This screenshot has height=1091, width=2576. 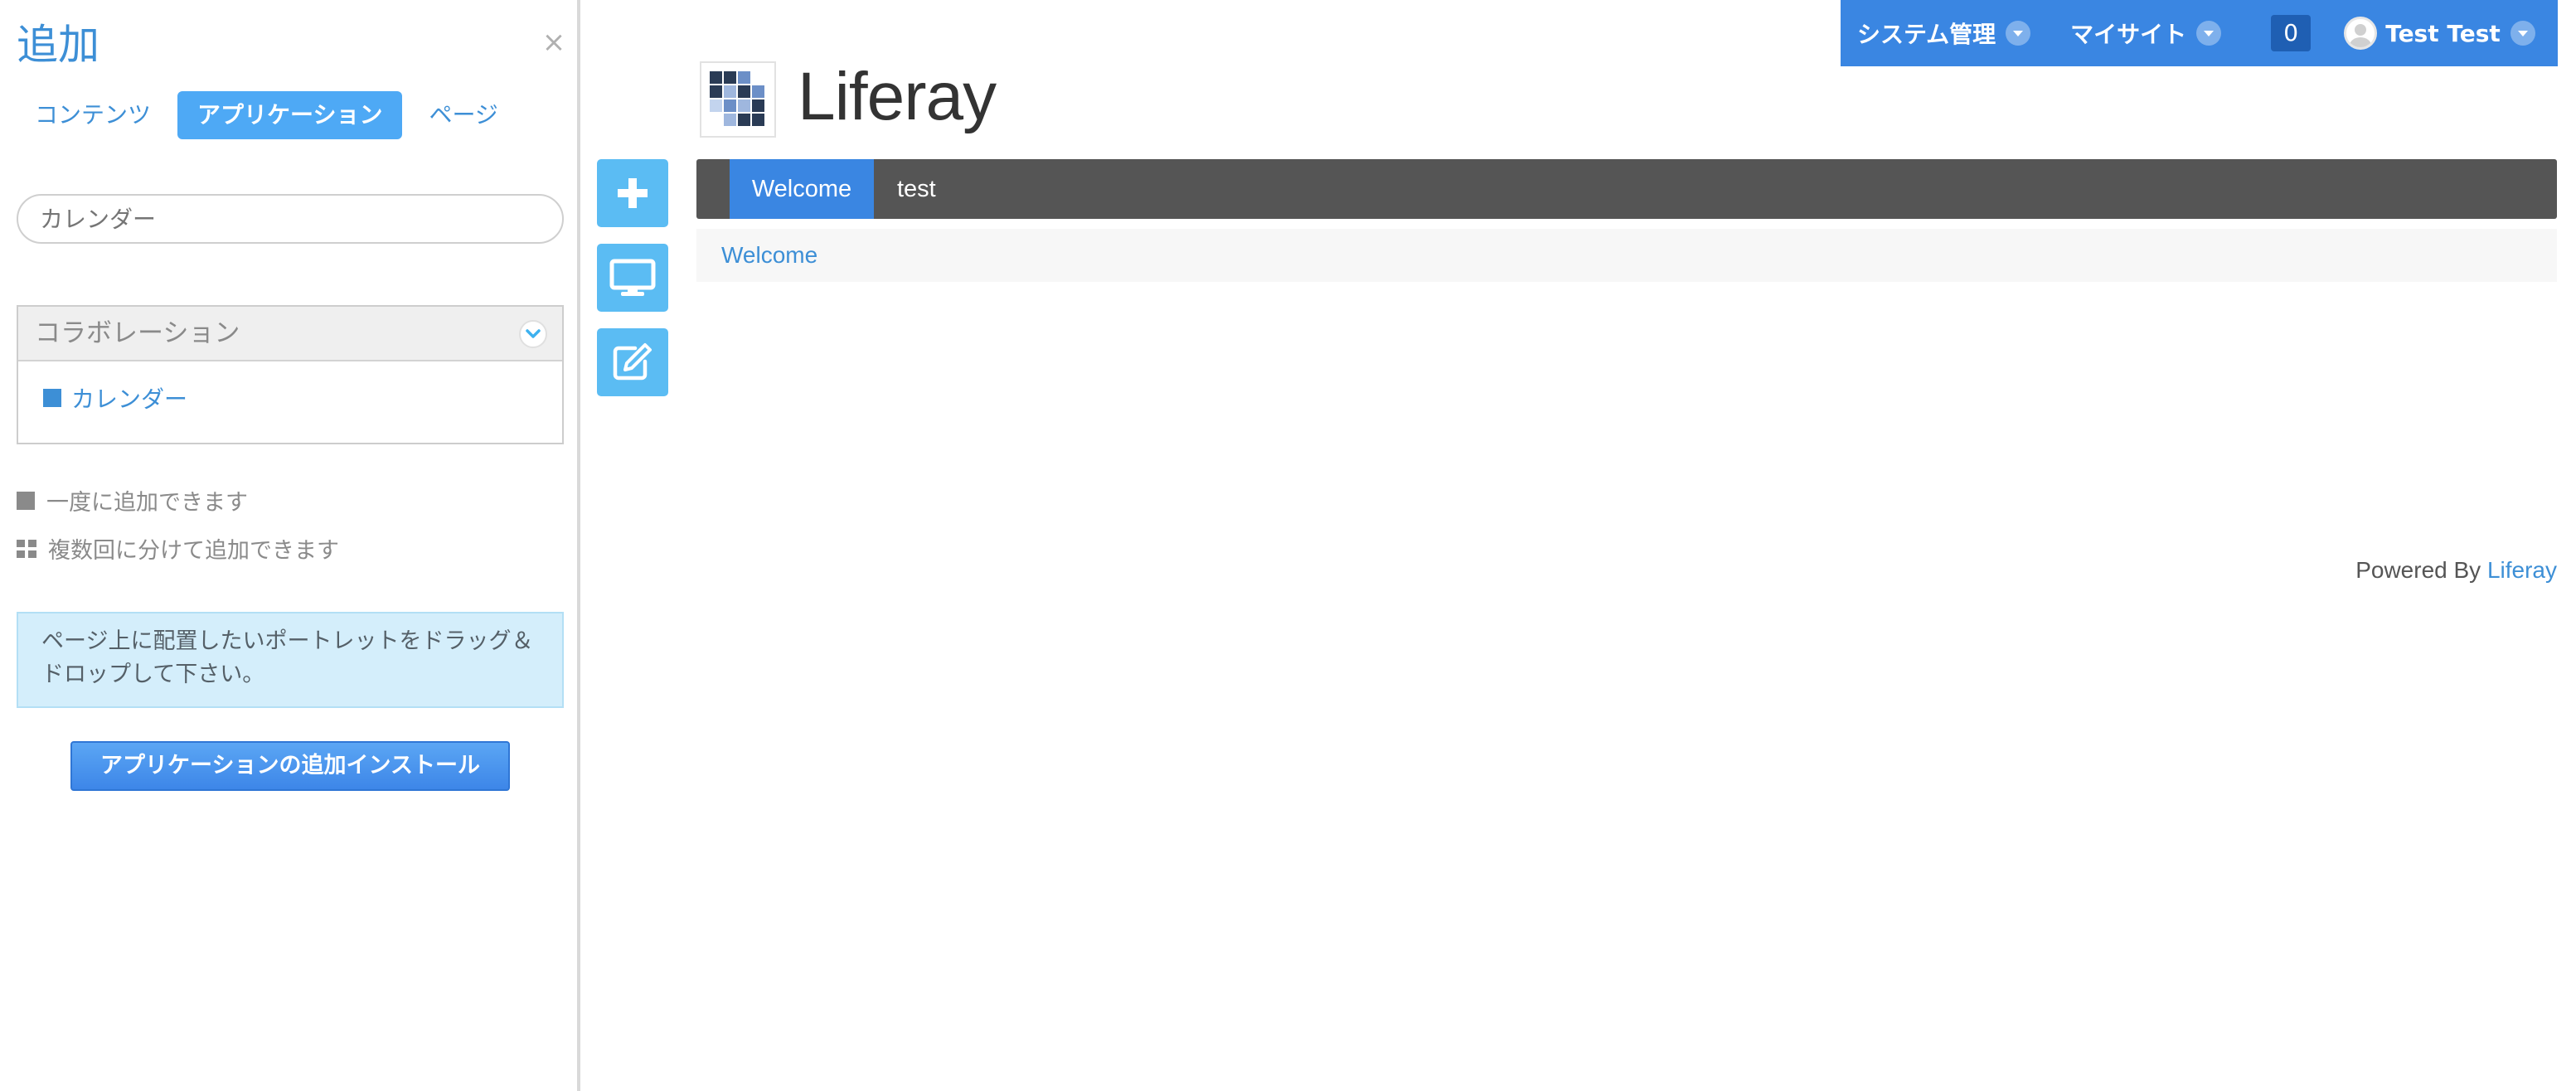 What do you see at coordinates (533, 334) in the screenshot?
I see `chevron-down-icon` at bounding box center [533, 334].